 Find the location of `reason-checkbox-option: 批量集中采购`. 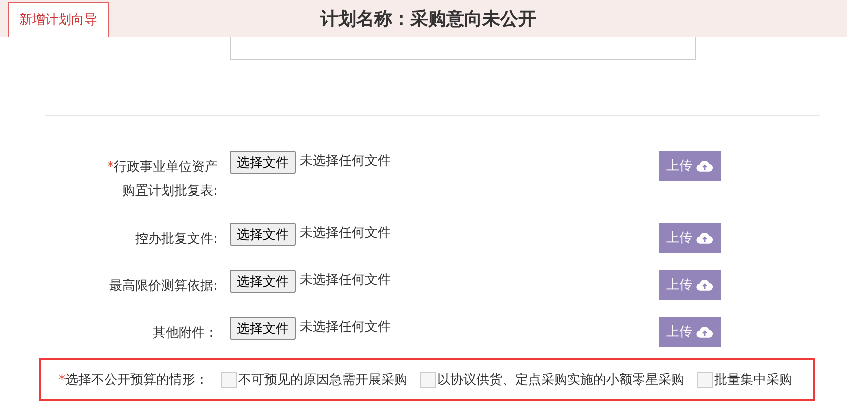

reason-checkbox-option: 批量集中采购 is located at coordinates (744, 379).